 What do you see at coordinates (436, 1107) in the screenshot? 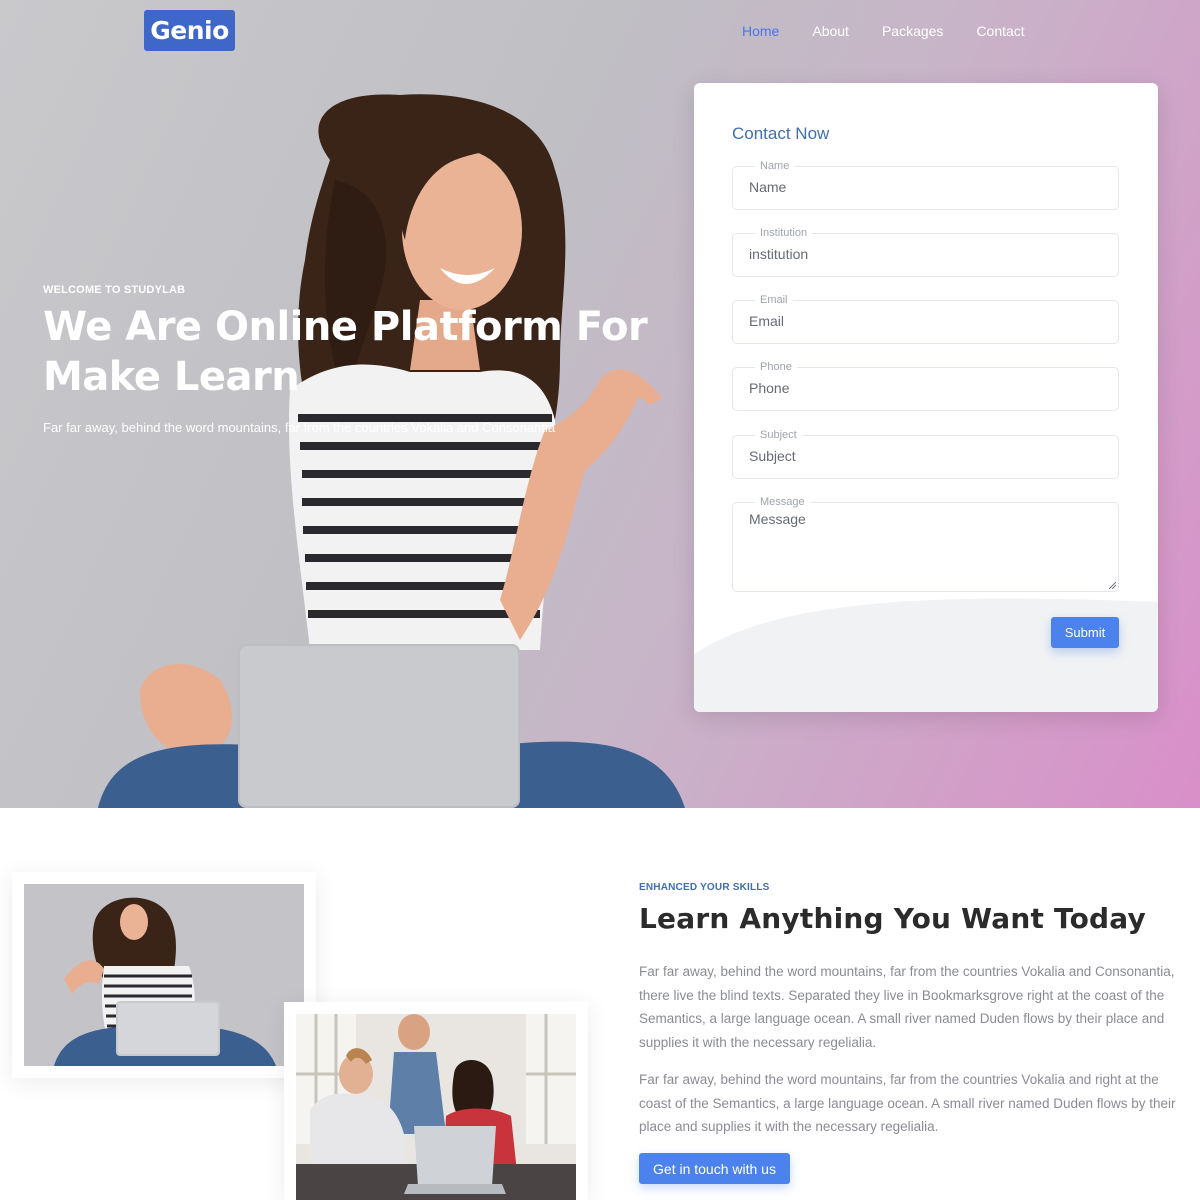
I see `students-group-photo` at bounding box center [436, 1107].